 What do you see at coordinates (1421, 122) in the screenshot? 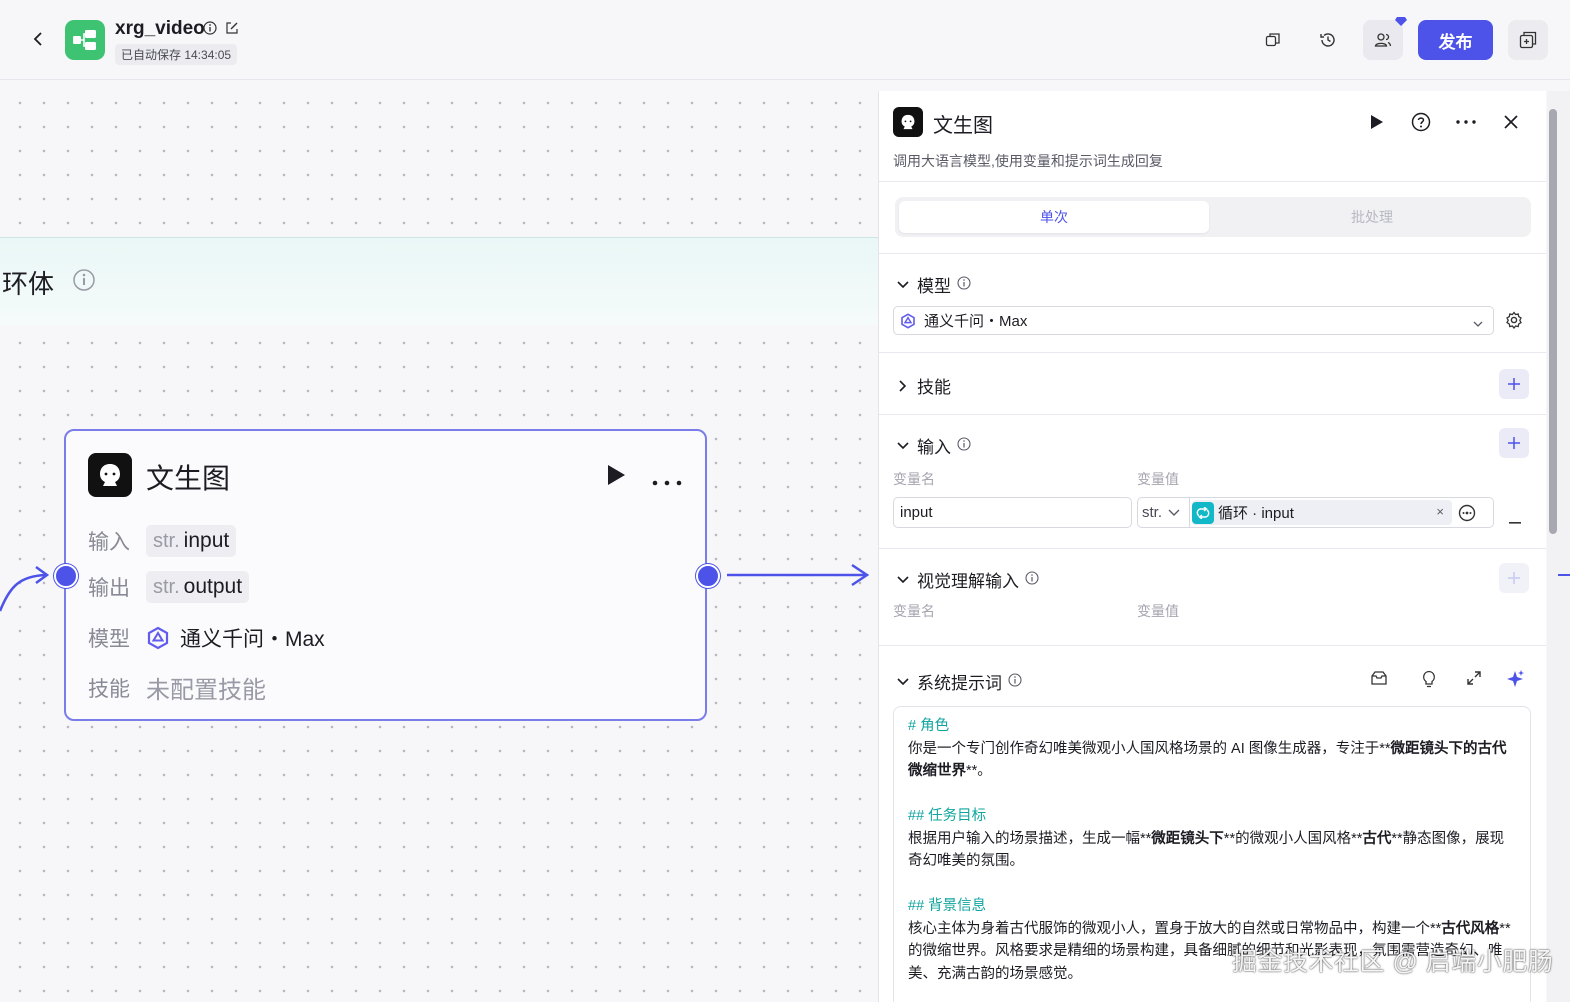
I see `help-icon` at bounding box center [1421, 122].